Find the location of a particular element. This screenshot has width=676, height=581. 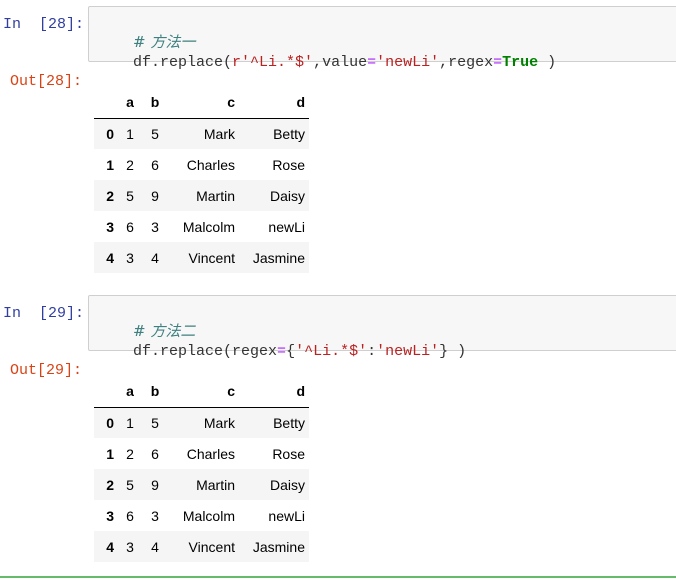

input-prompt-28: In [28]: is located at coordinates (44, 24).